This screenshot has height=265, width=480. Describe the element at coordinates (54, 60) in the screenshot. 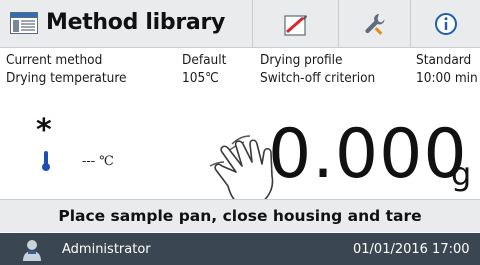

I see `current-method-label: Current method` at that location.